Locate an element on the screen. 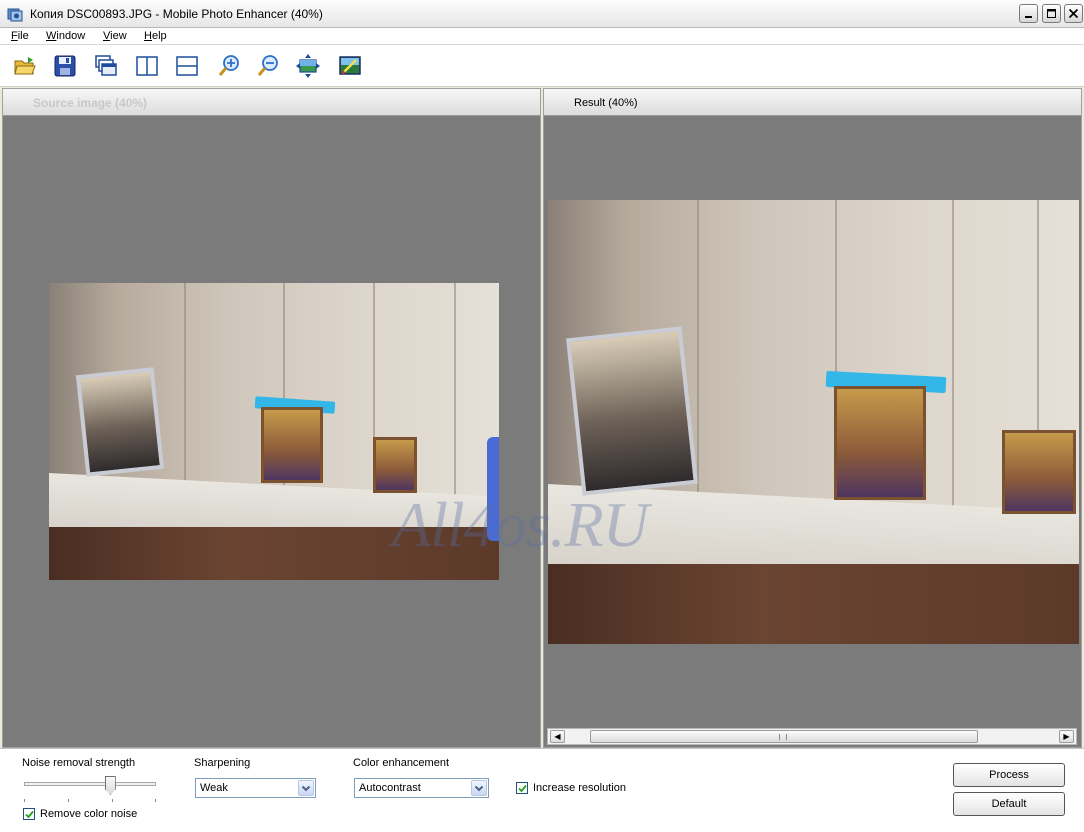  scroll-right-button: ▶ is located at coordinates (1066, 736).